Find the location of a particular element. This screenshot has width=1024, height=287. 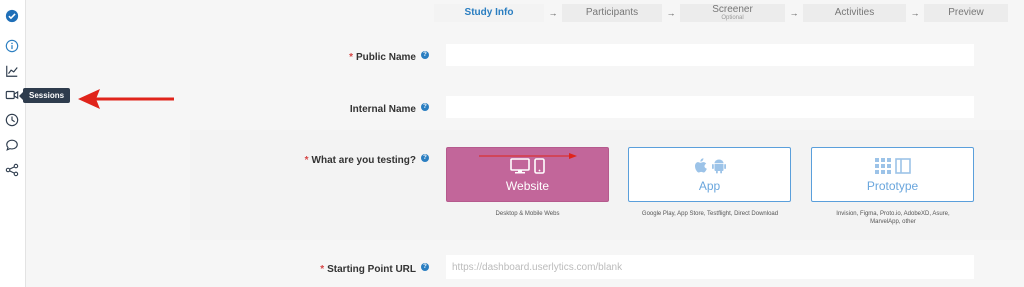

clock-icon is located at coordinates (12, 120).